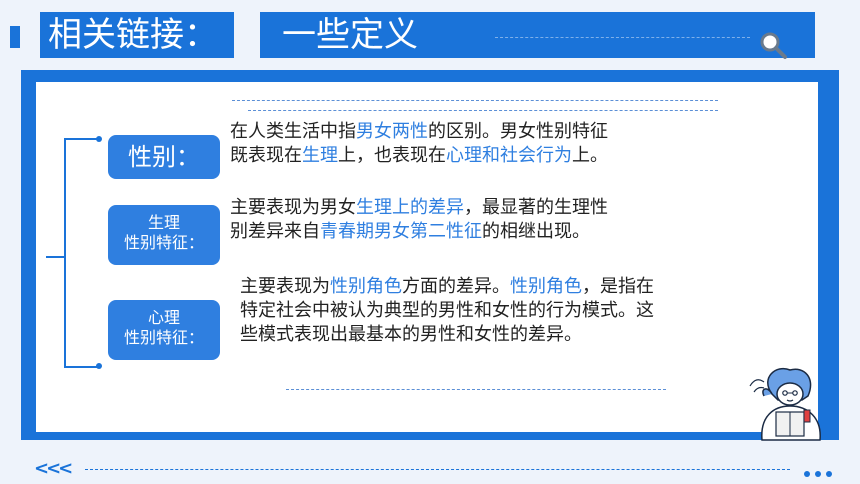 The image size is (860, 484). Describe the element at coordinates (164, 157) in the screenshot. I see `label-gender: 性别：` at that location.